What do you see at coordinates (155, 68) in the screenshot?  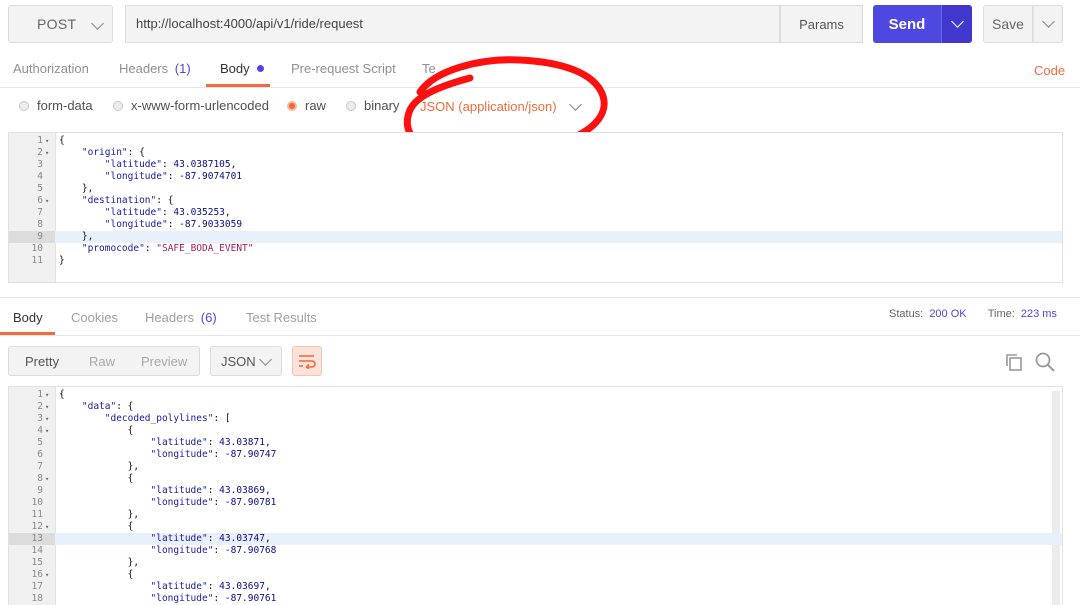 I see `tab-headers: Headers (1)` at bounding box center [155, 68].